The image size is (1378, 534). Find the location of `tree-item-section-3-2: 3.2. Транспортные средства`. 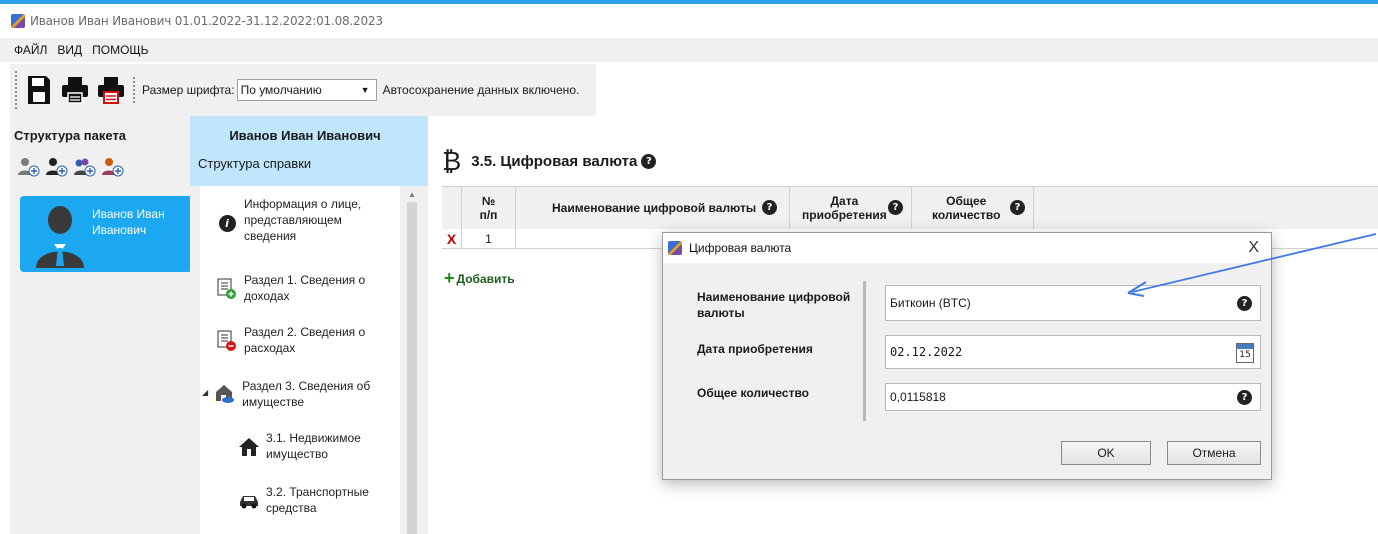

tree-item-section-3-2: 3.2. Транспортные средства is located at coordinates (303, 500).